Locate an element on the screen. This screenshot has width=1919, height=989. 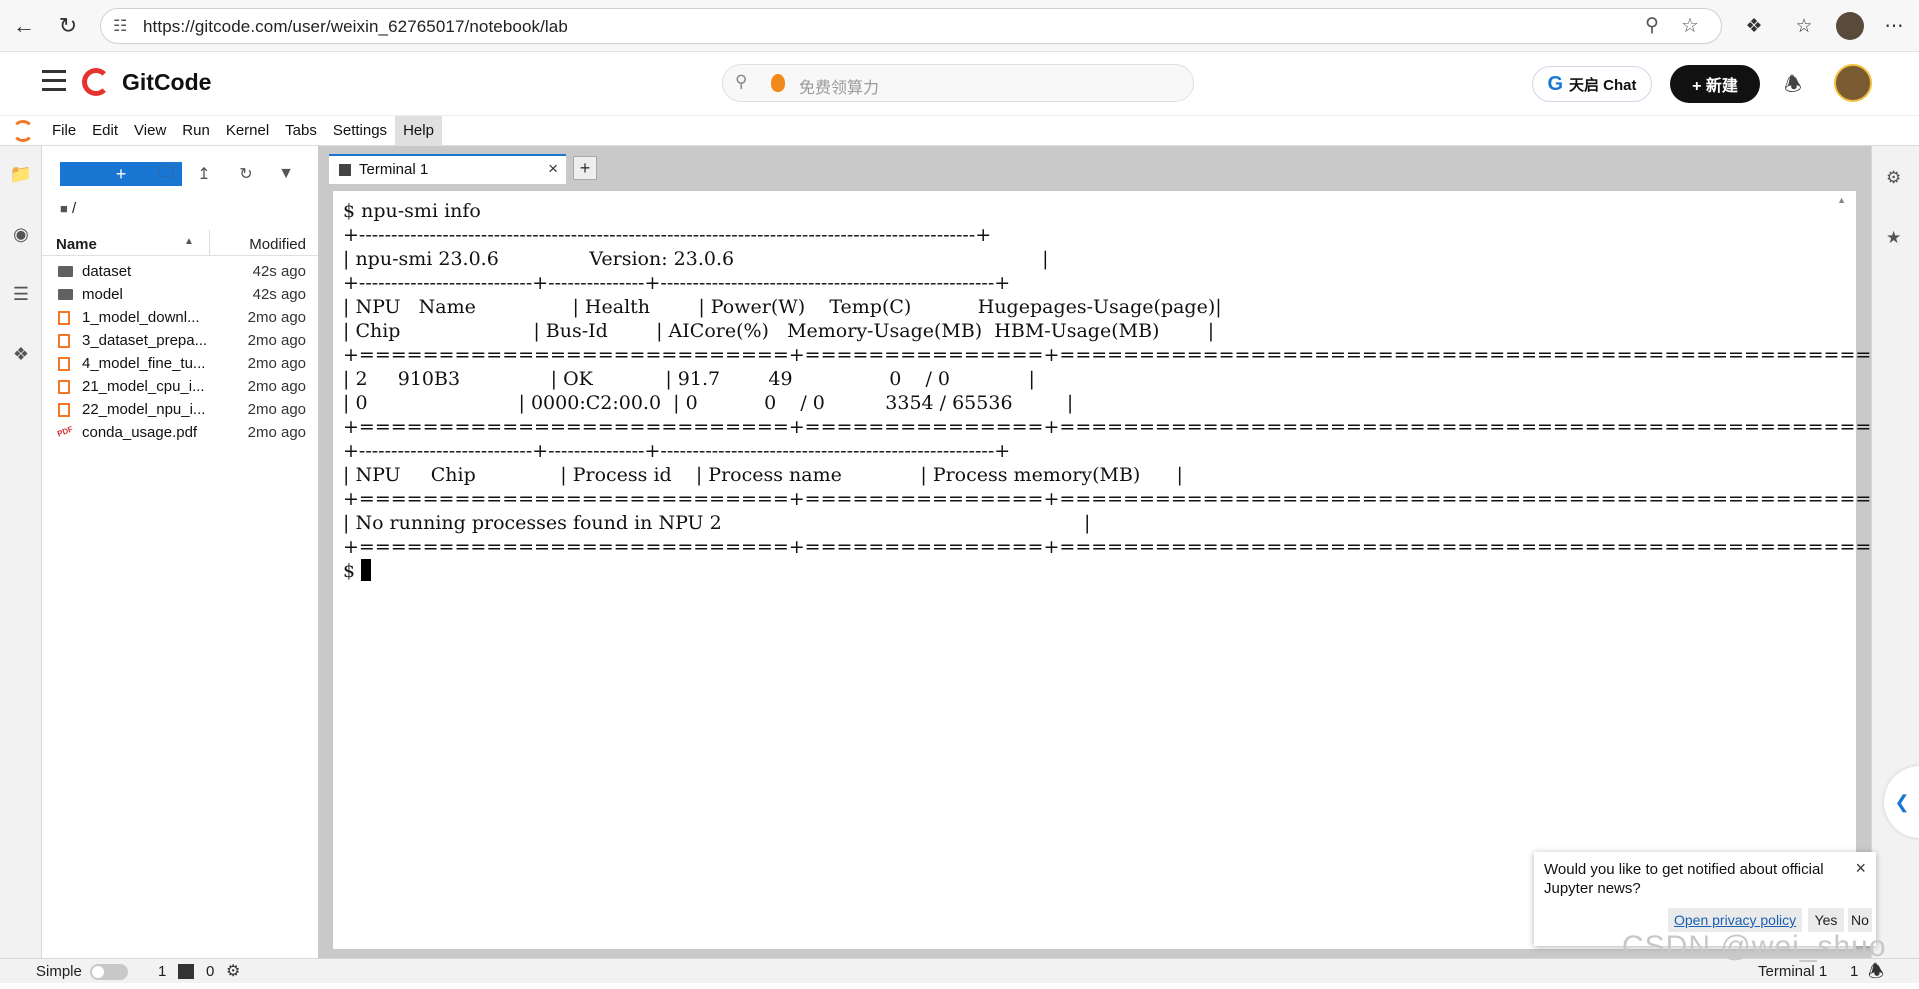
more-menu-icon: ⋯ is located at coordinates (1894, 26).